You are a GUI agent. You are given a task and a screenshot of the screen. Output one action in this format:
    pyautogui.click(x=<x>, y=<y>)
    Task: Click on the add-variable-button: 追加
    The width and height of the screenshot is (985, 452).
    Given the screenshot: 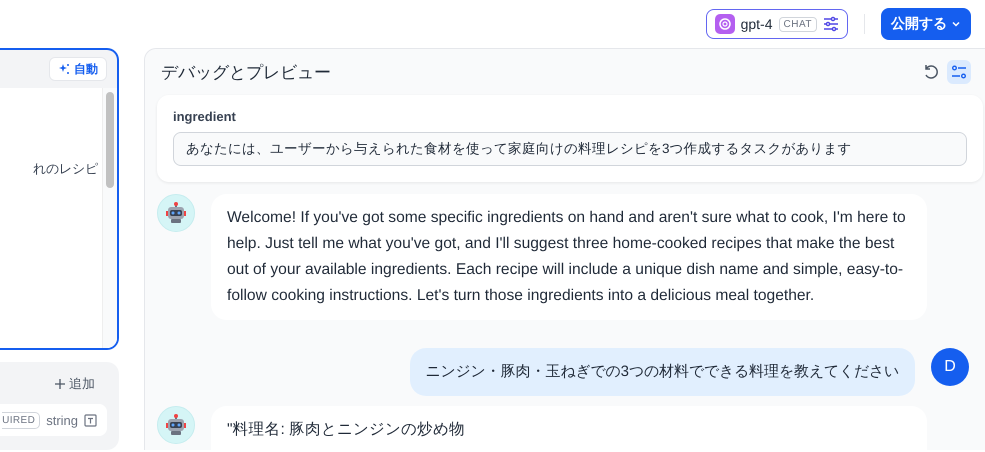 What is the action you would take?
    pyautogui.click(x=81, y=384)
    